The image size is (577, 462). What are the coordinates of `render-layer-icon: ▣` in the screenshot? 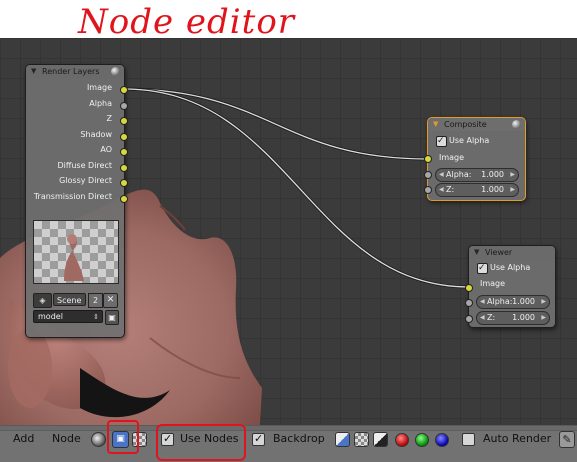 It's located at (112, 317).